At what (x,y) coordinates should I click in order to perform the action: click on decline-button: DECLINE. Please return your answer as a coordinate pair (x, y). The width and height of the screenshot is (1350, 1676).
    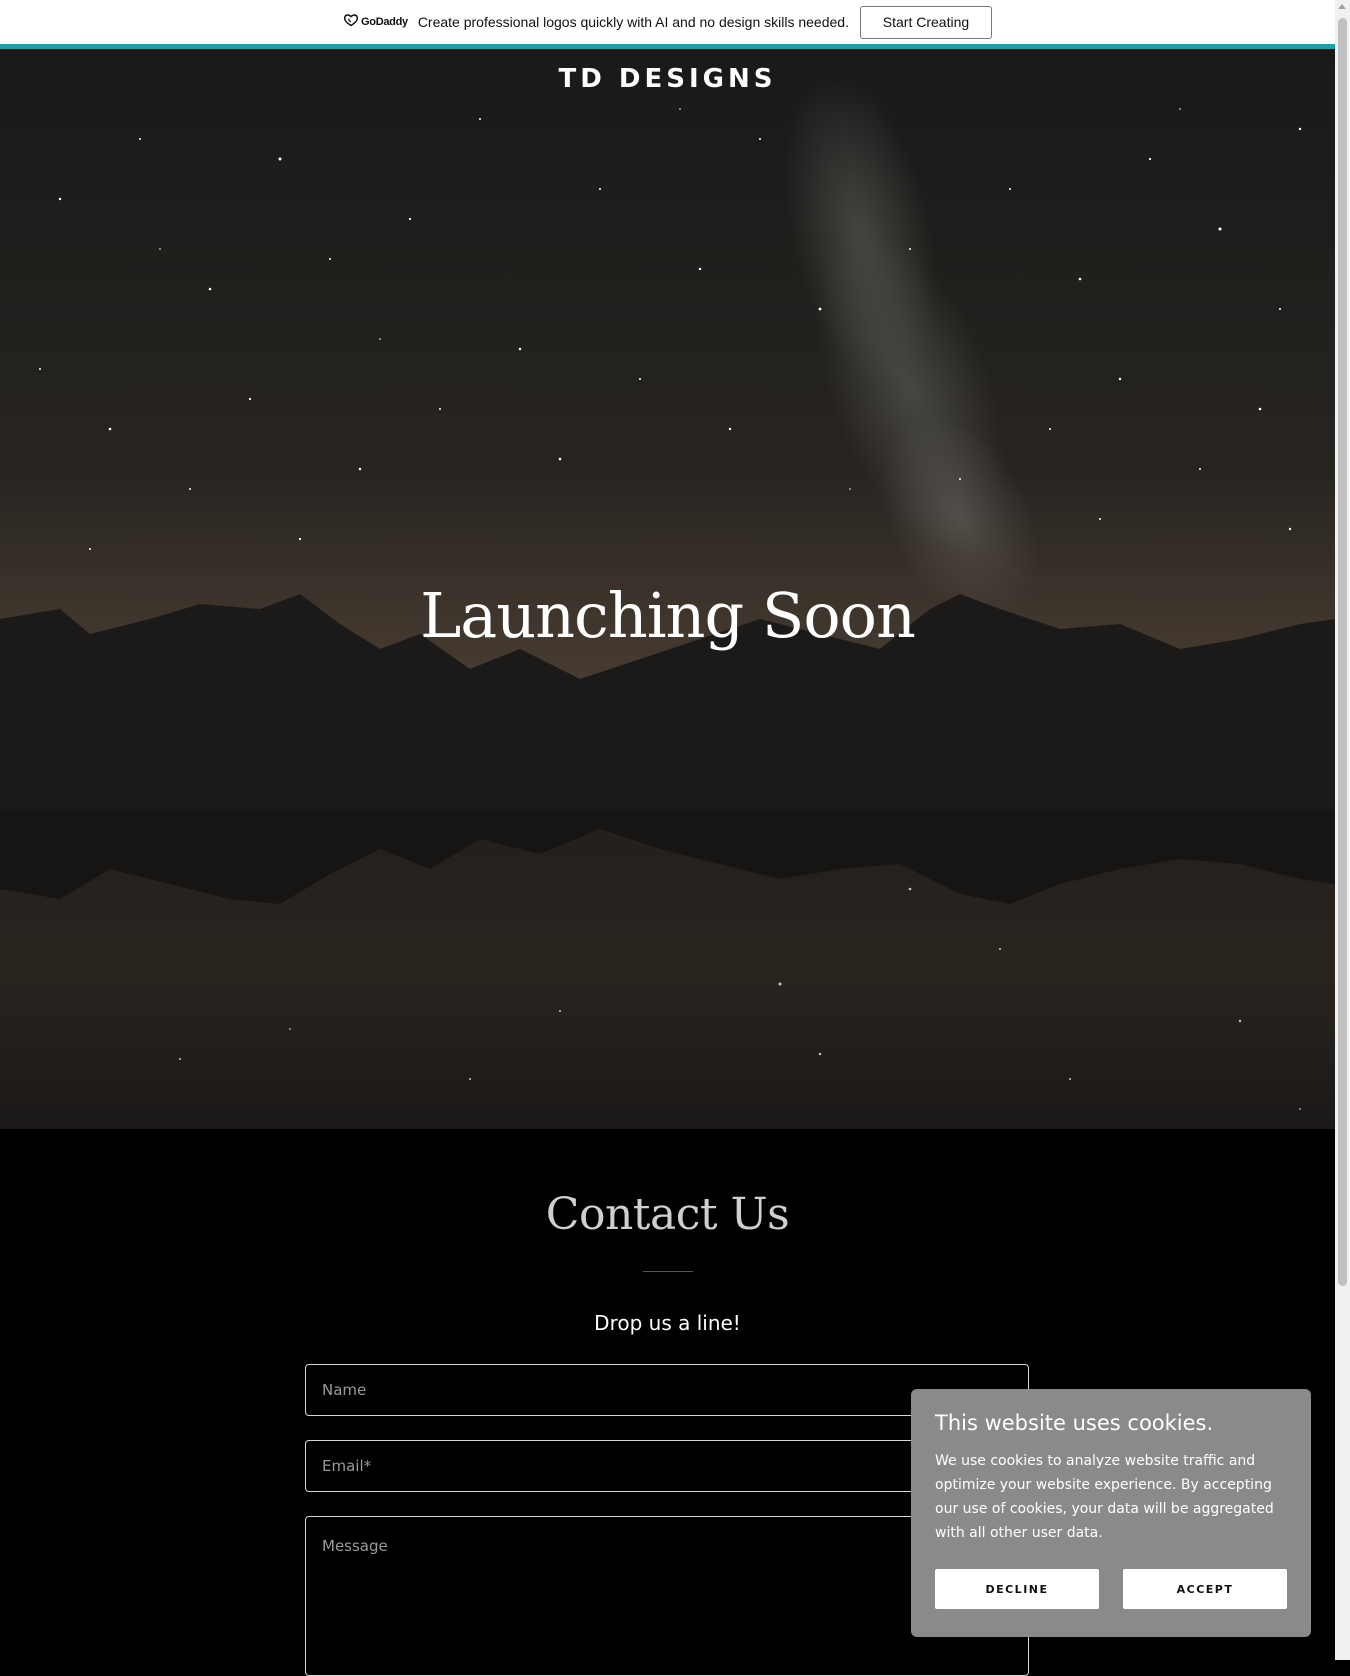
    Looking at the image, I should click on (1017, 1589).